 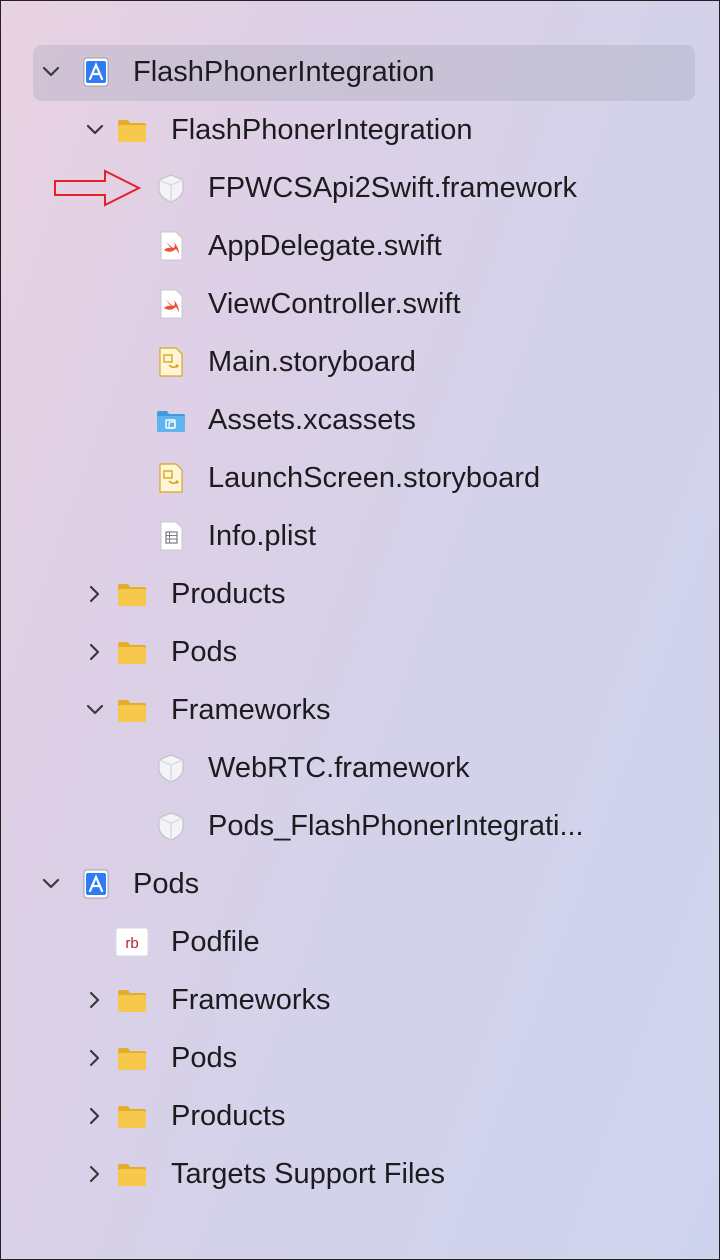 I want to click on row-group-flashphoner: FlashPhonerIntegration, so click(x=360, y=130).